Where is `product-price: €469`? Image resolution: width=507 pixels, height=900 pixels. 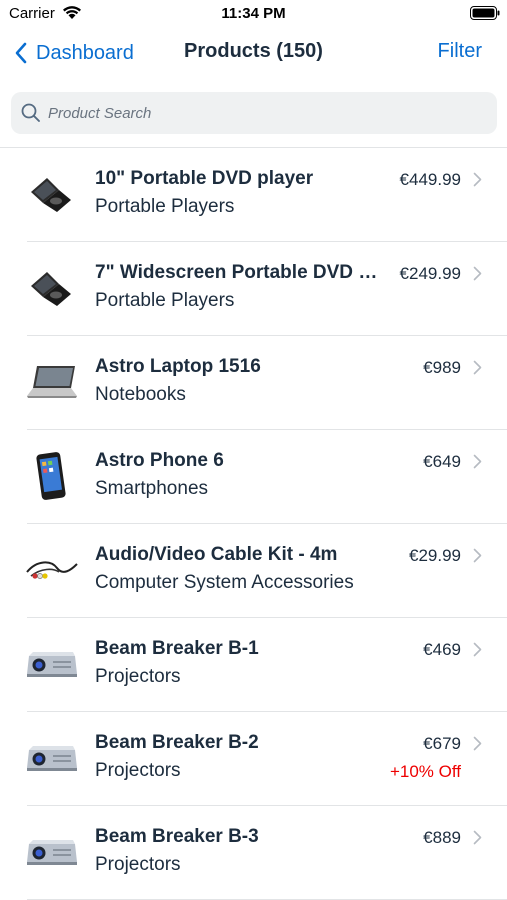 product-price: €469 is located at coordinates (442, 649).